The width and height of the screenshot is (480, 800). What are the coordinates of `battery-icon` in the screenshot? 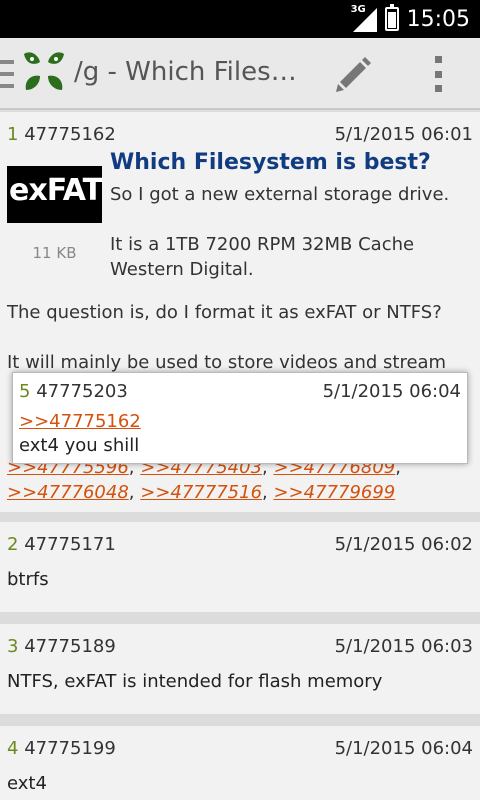 It's located at (391, 17).